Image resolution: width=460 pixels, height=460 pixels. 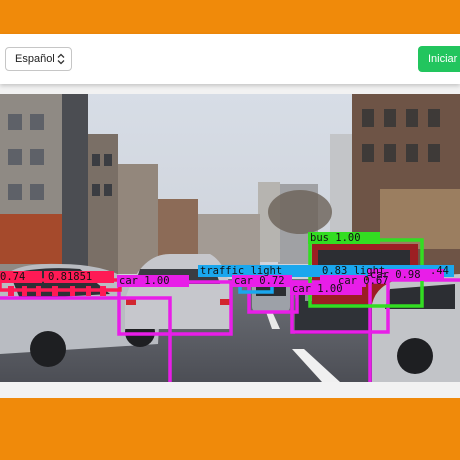 I want to click on label-bus: bus 1.00, so click(x=335, y=238).